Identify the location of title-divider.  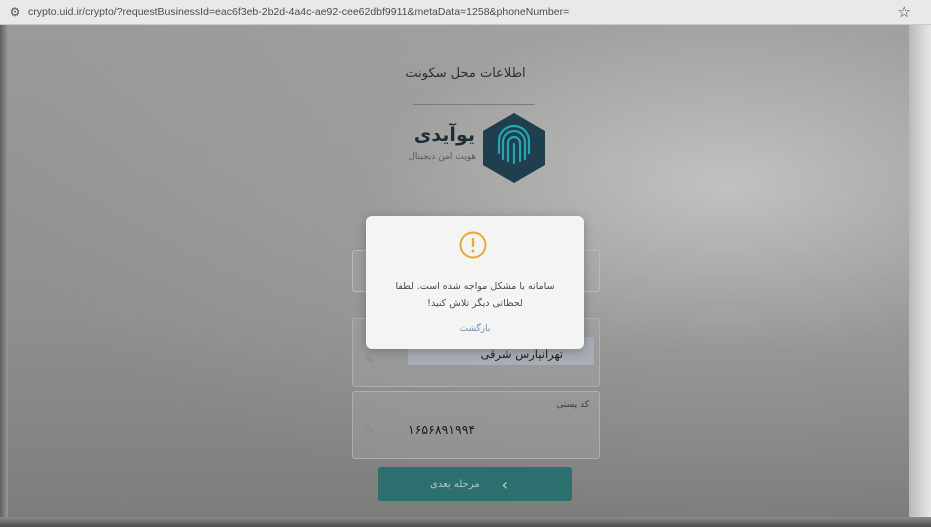
(474, 104).